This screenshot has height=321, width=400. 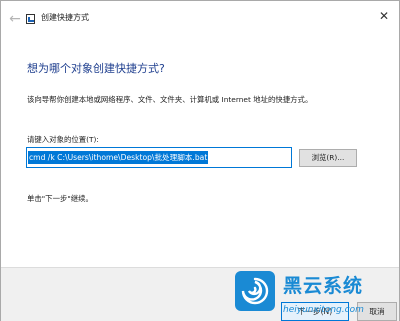 What do you see at coordinates (63, 139) in the screenshot?
I see `location-label: 请键入对象的位置(T):` at bounding box center [63, 139].